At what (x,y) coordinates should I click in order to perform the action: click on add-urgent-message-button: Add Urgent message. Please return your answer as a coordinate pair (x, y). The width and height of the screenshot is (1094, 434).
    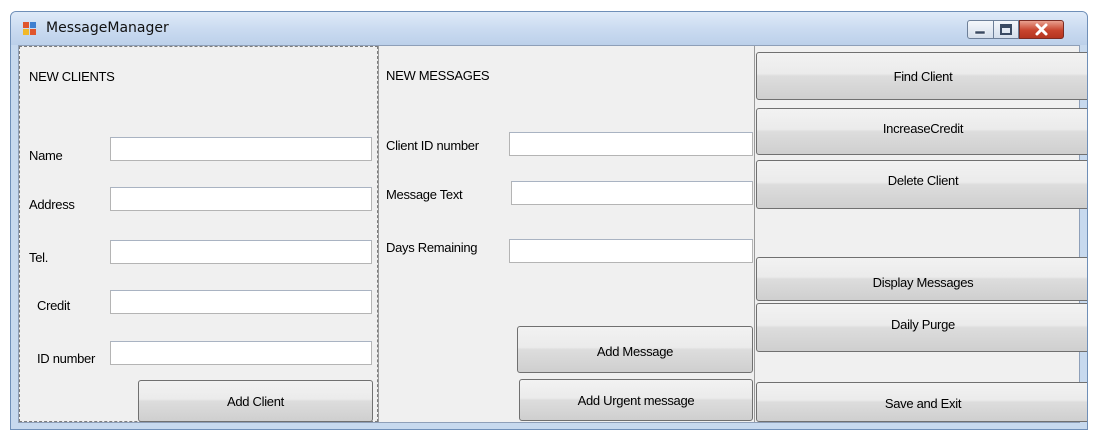
    Looking at the image, I should click on (636, 400).